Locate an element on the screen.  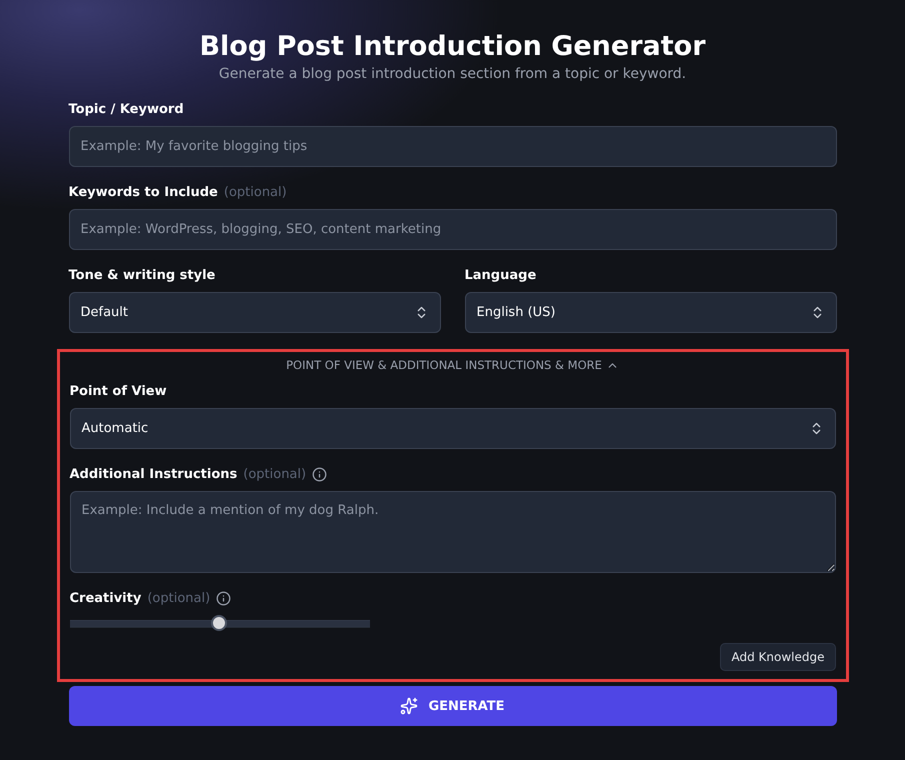
generate-button: GENERATE is located at coordinates (452, 706).